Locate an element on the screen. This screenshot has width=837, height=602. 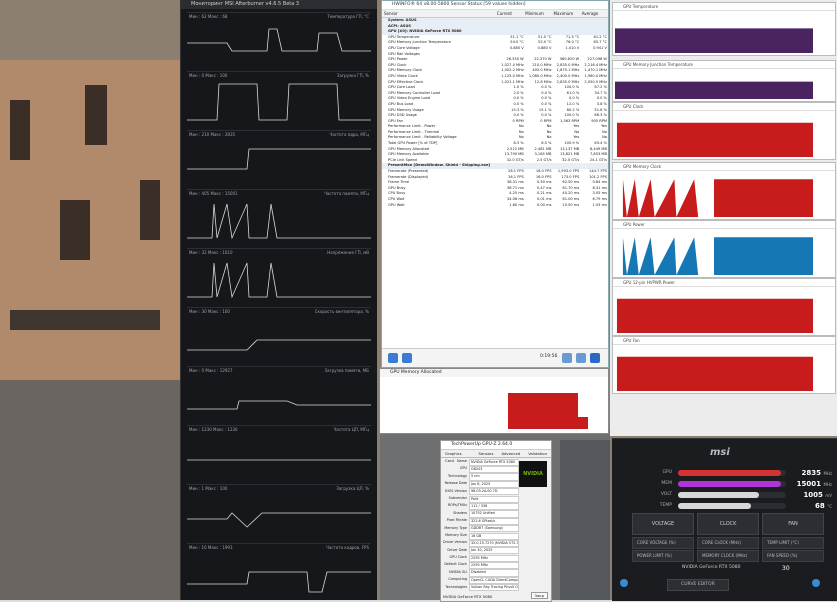
graph-window-memory: GPU Memory Allocated is located at coordinates (494, 401).